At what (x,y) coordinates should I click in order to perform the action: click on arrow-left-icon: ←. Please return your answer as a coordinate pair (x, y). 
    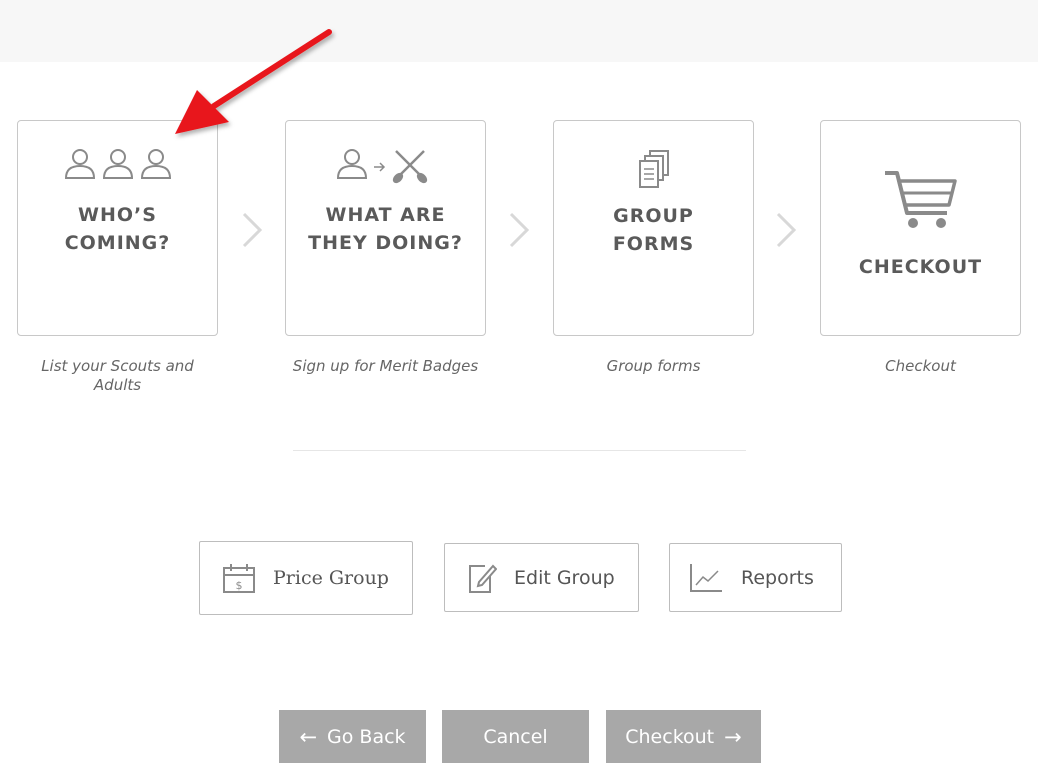
    Looking at the image, I should click on (308, 736).